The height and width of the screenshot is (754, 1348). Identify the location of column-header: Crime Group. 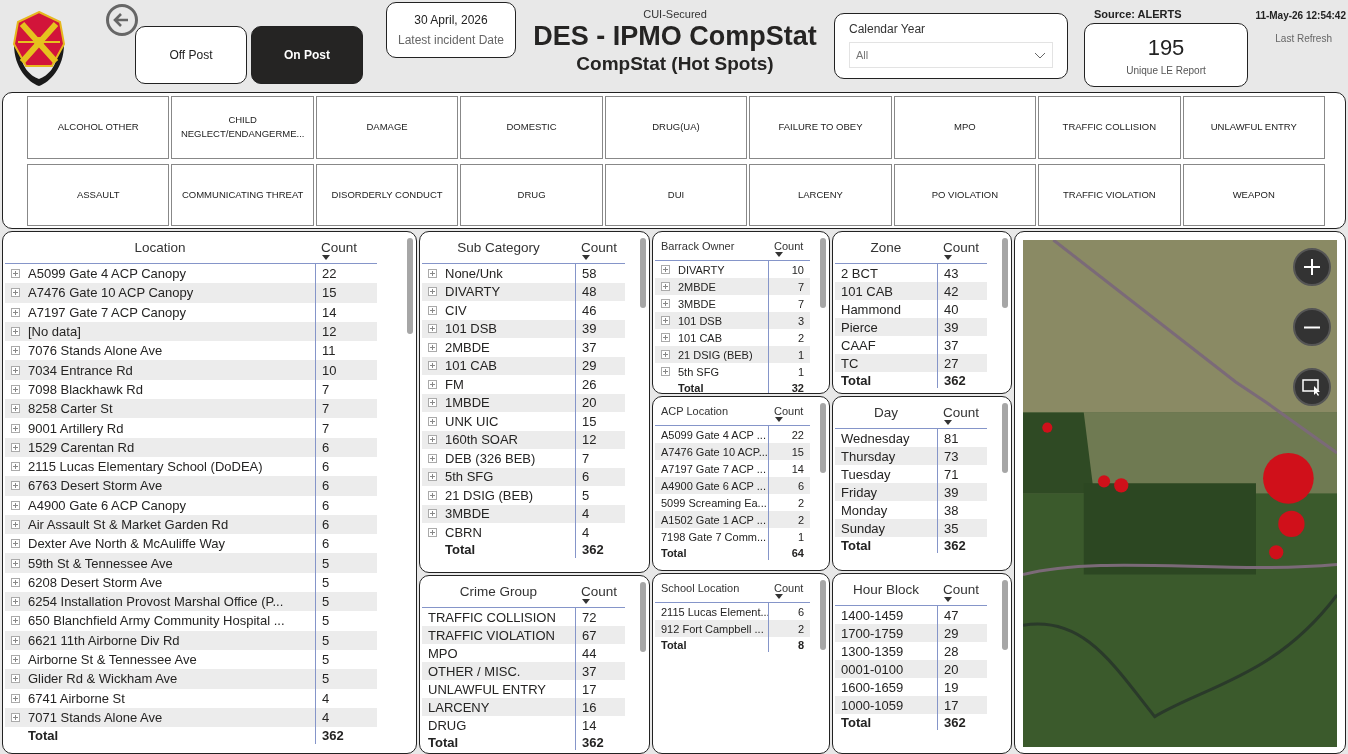
(498, 592).